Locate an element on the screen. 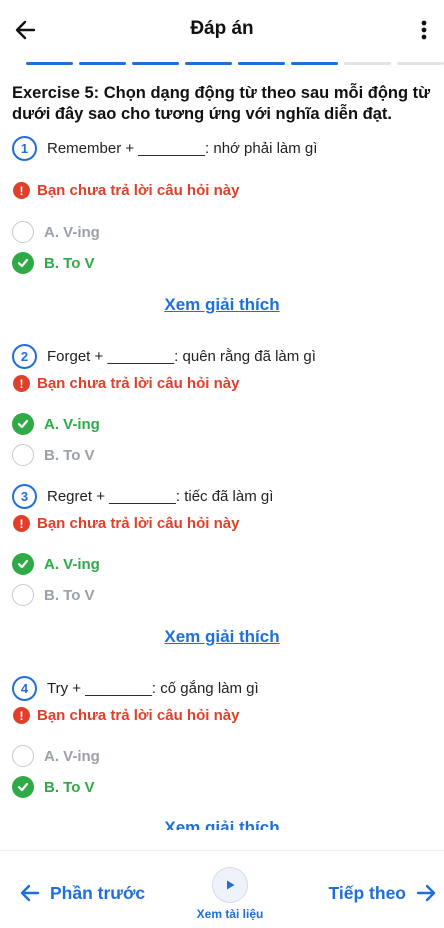 Image resolution: width=444 pixels, height=928 pixels. next-button: Tiếp theo is located at coordinates (383, 893).